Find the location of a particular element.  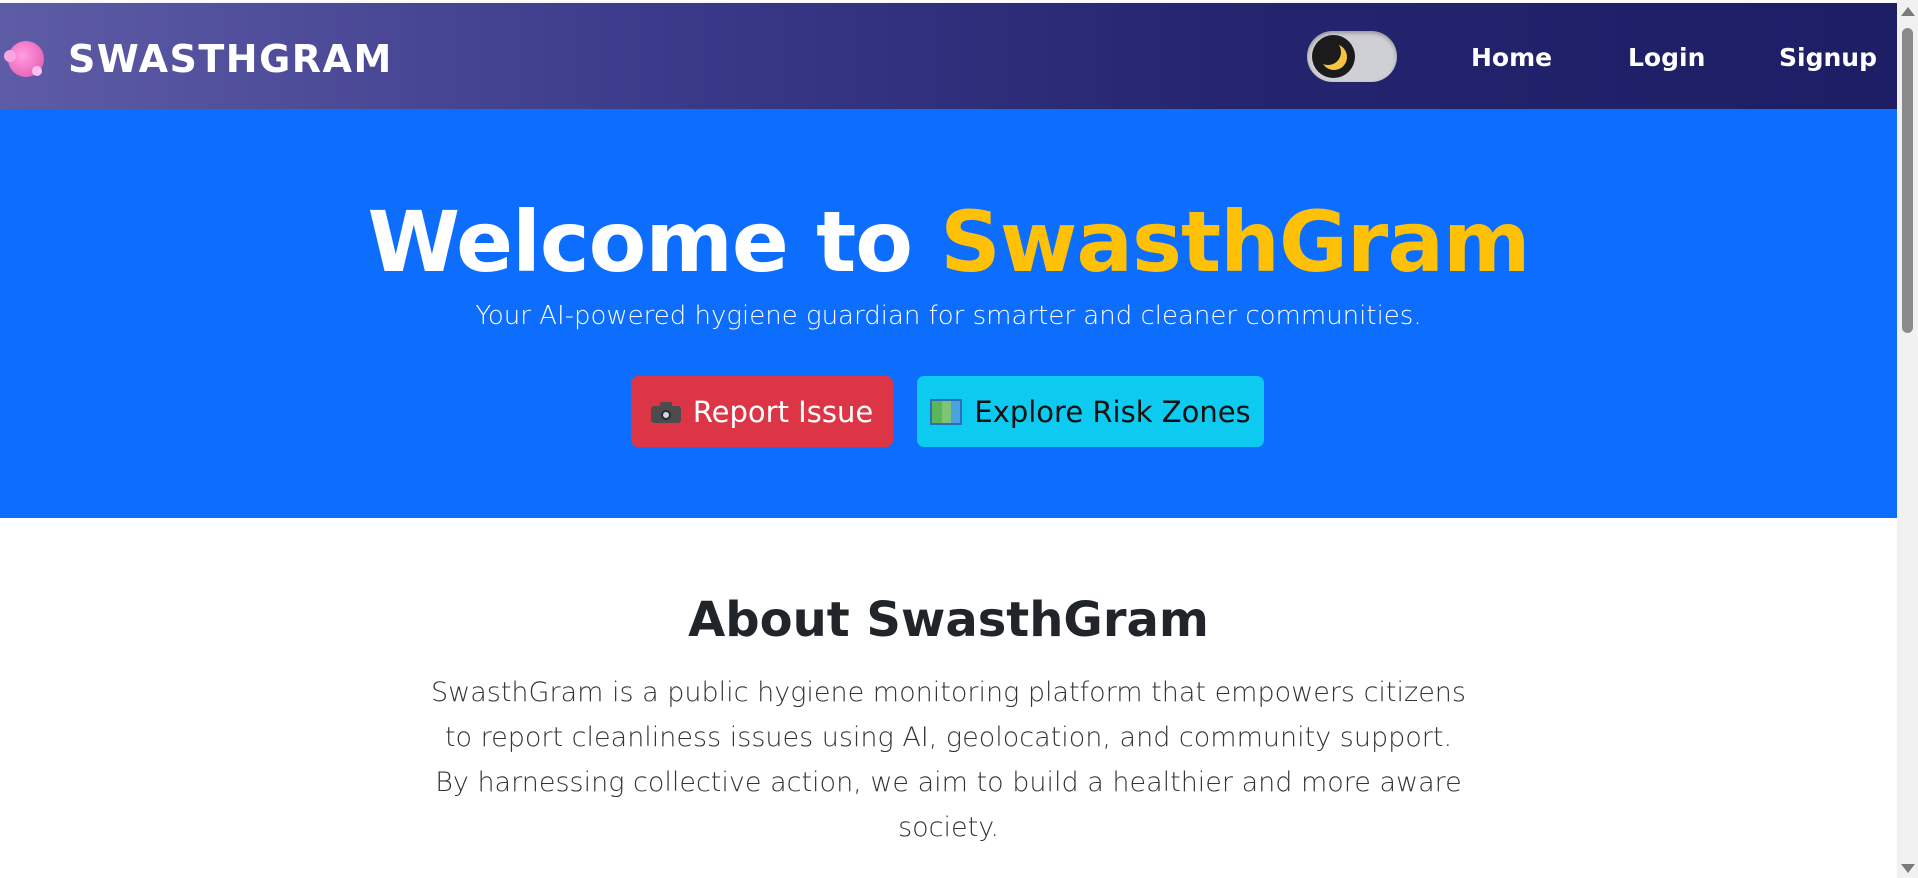

moon-icon is located at coordinates (1333, 56).